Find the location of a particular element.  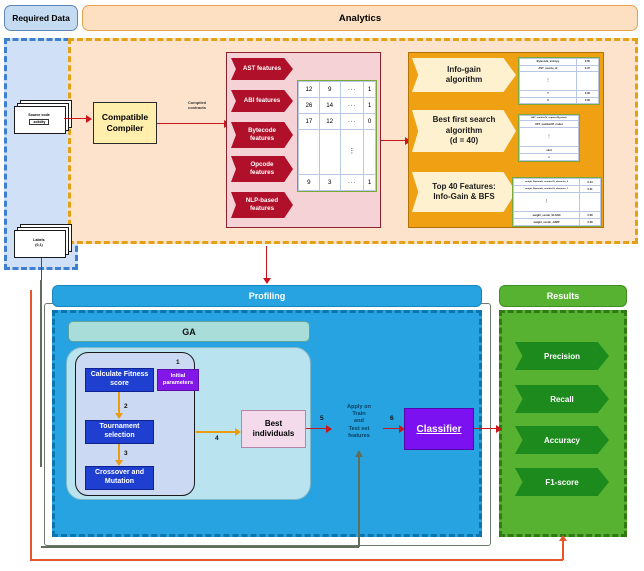

cell: X is located at coordinates (548, 100).